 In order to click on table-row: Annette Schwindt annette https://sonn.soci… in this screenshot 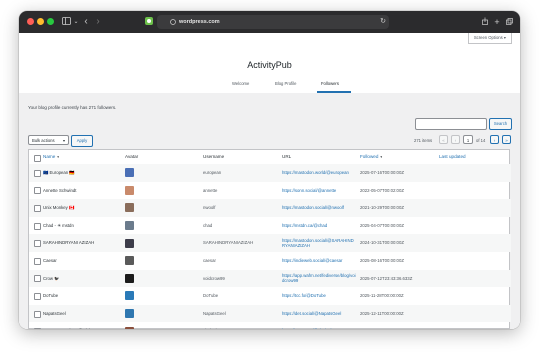, I will do `click(270, 191)`.